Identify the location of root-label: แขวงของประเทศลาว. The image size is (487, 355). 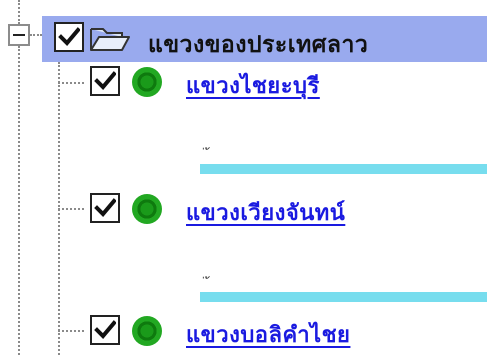
(258, 45).